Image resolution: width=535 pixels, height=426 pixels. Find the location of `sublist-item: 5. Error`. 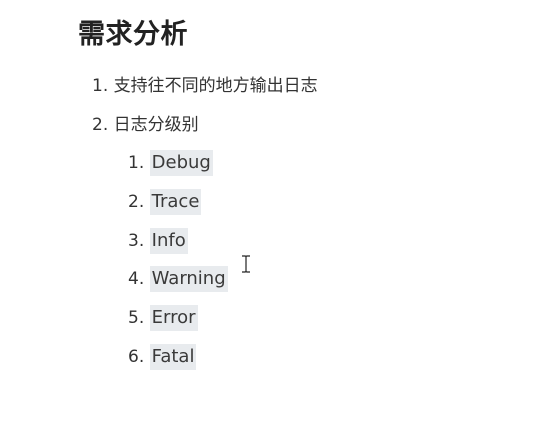

sublist-item: 5. Error is located at coordinates (163, 318).